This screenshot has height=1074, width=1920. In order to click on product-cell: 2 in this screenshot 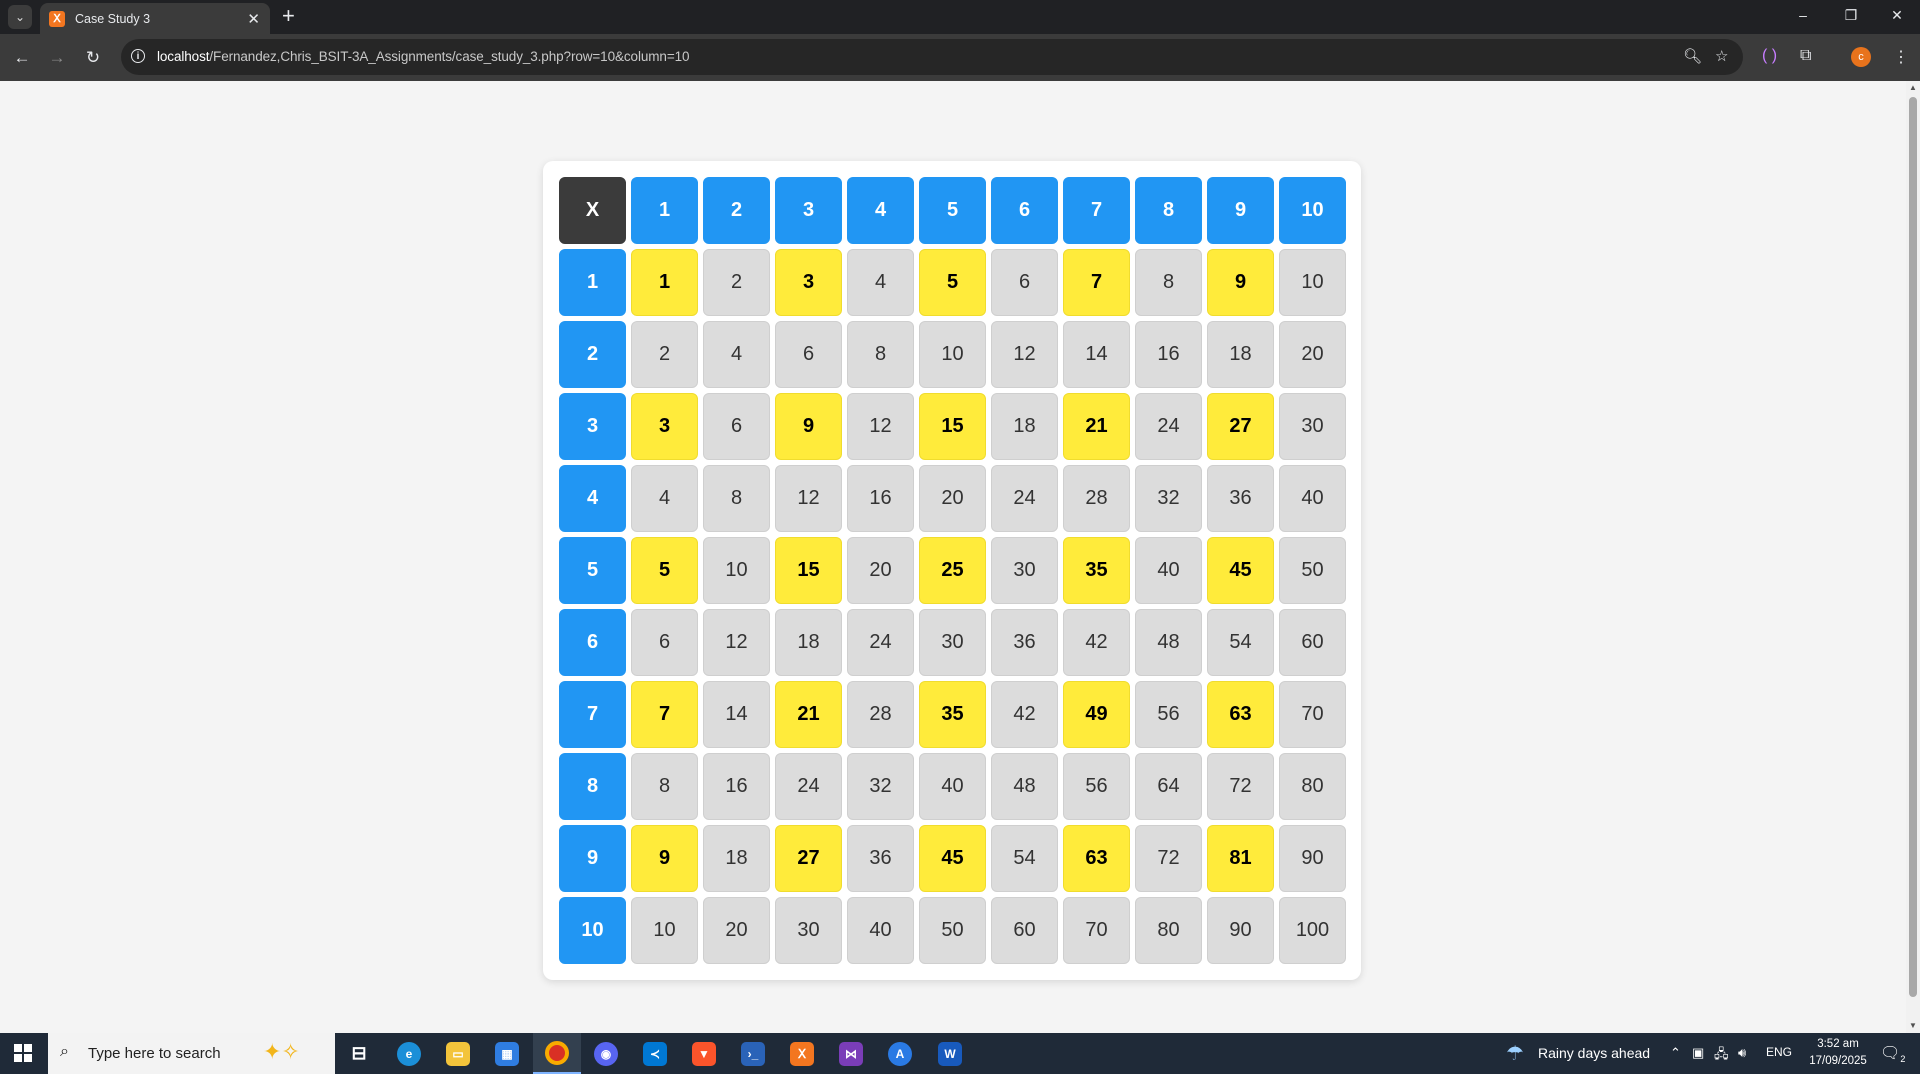, I will do `click(664, 354)`.